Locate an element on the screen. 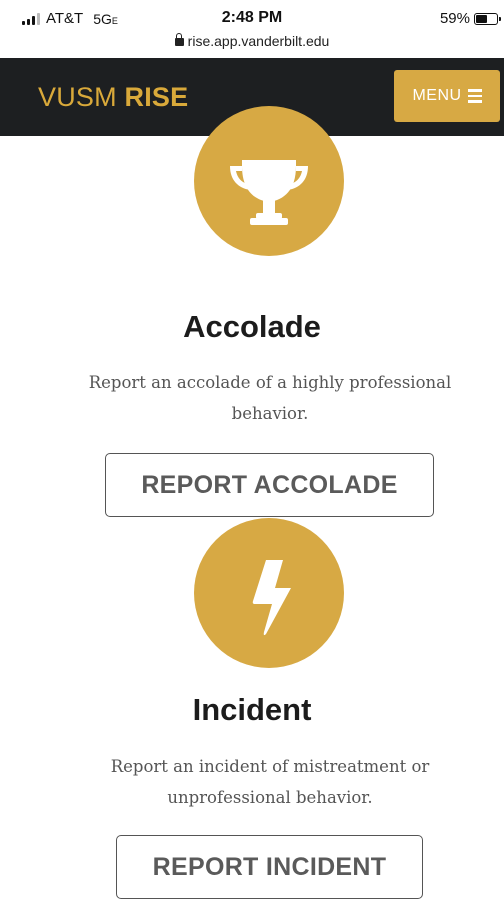 This screenshot has height=899, width=504. battery-percent: 59% is located at coordinates (454, 18).